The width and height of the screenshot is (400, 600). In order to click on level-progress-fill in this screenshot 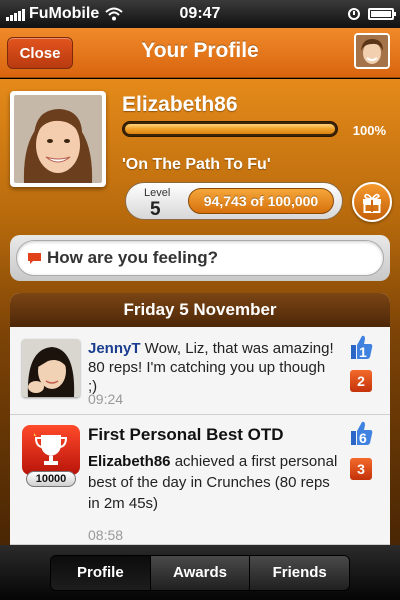, I will do `click(230, 129)`.